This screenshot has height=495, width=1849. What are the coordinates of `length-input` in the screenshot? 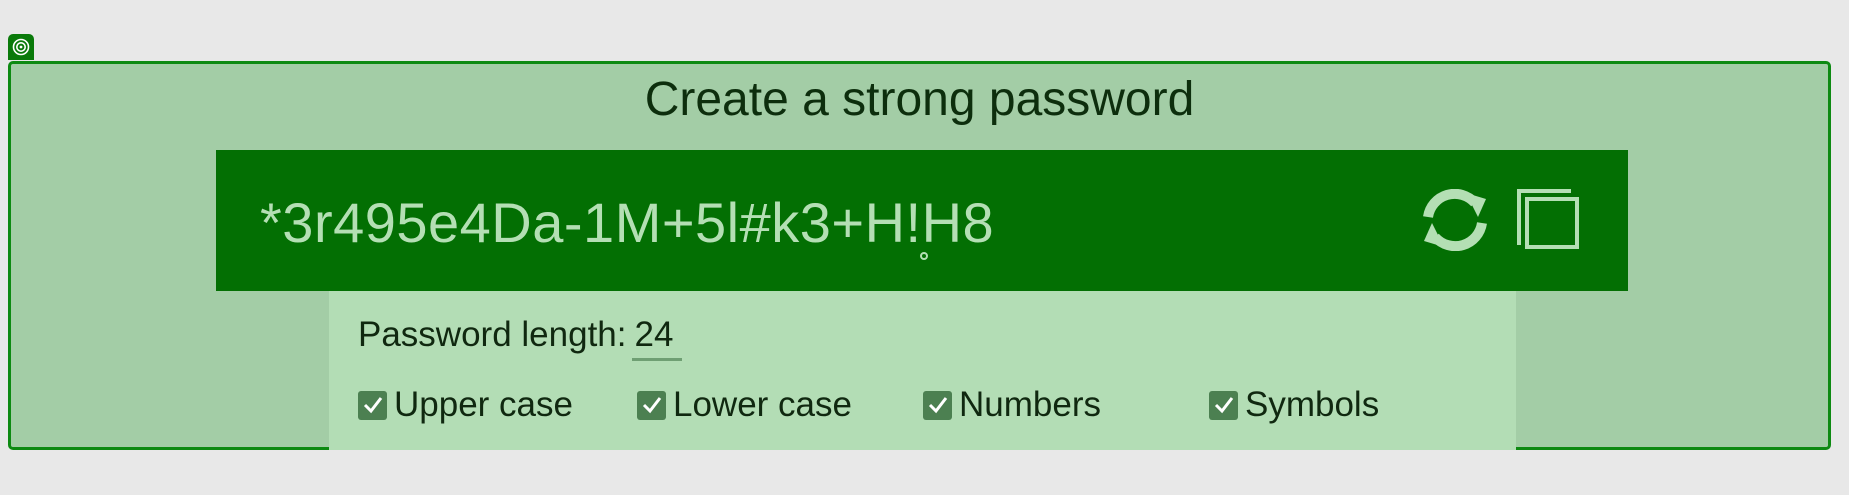 It's located at (657, 338).